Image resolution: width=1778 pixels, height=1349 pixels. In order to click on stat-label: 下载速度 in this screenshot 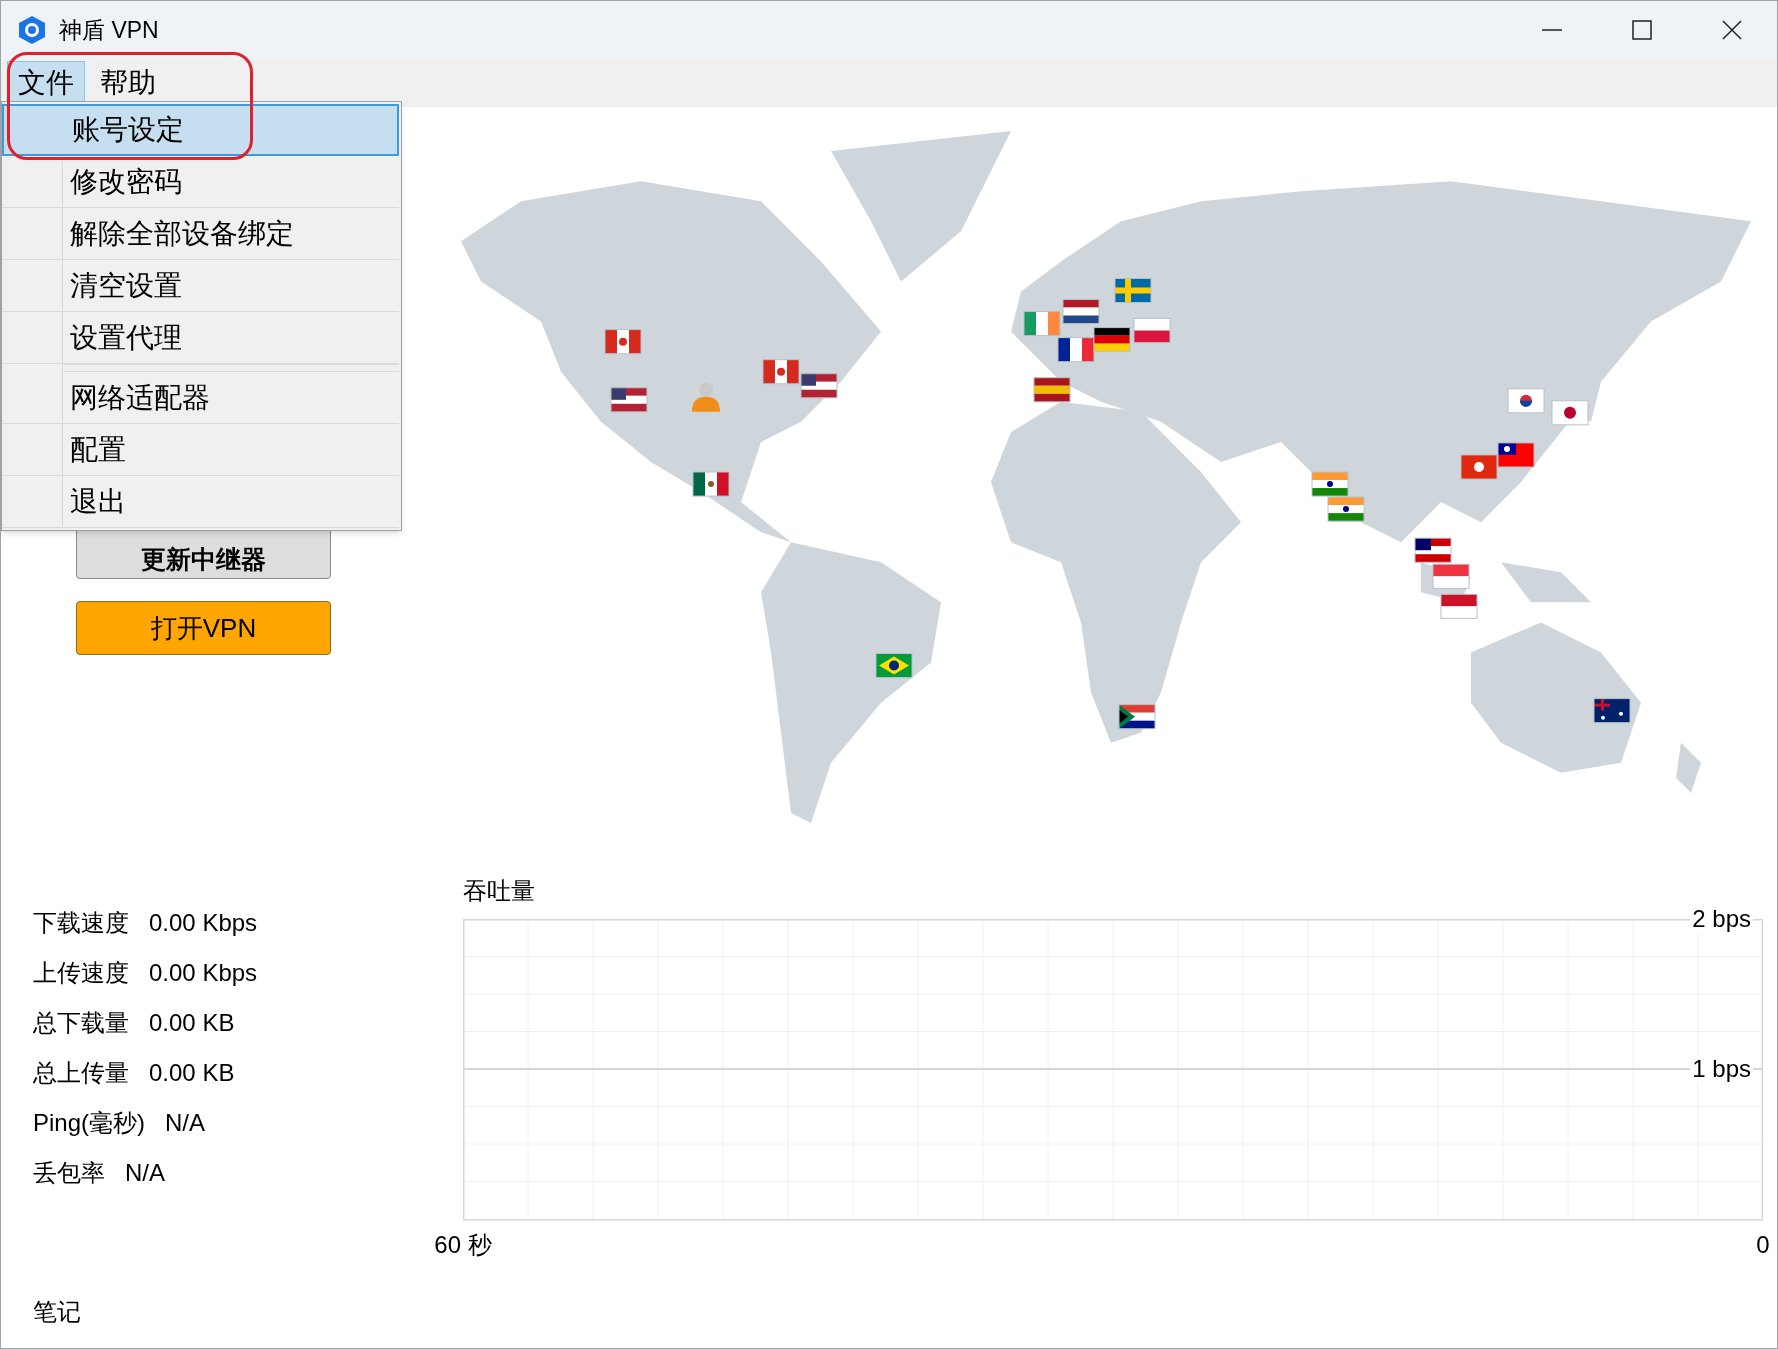, I will do `click(81, 923)`.